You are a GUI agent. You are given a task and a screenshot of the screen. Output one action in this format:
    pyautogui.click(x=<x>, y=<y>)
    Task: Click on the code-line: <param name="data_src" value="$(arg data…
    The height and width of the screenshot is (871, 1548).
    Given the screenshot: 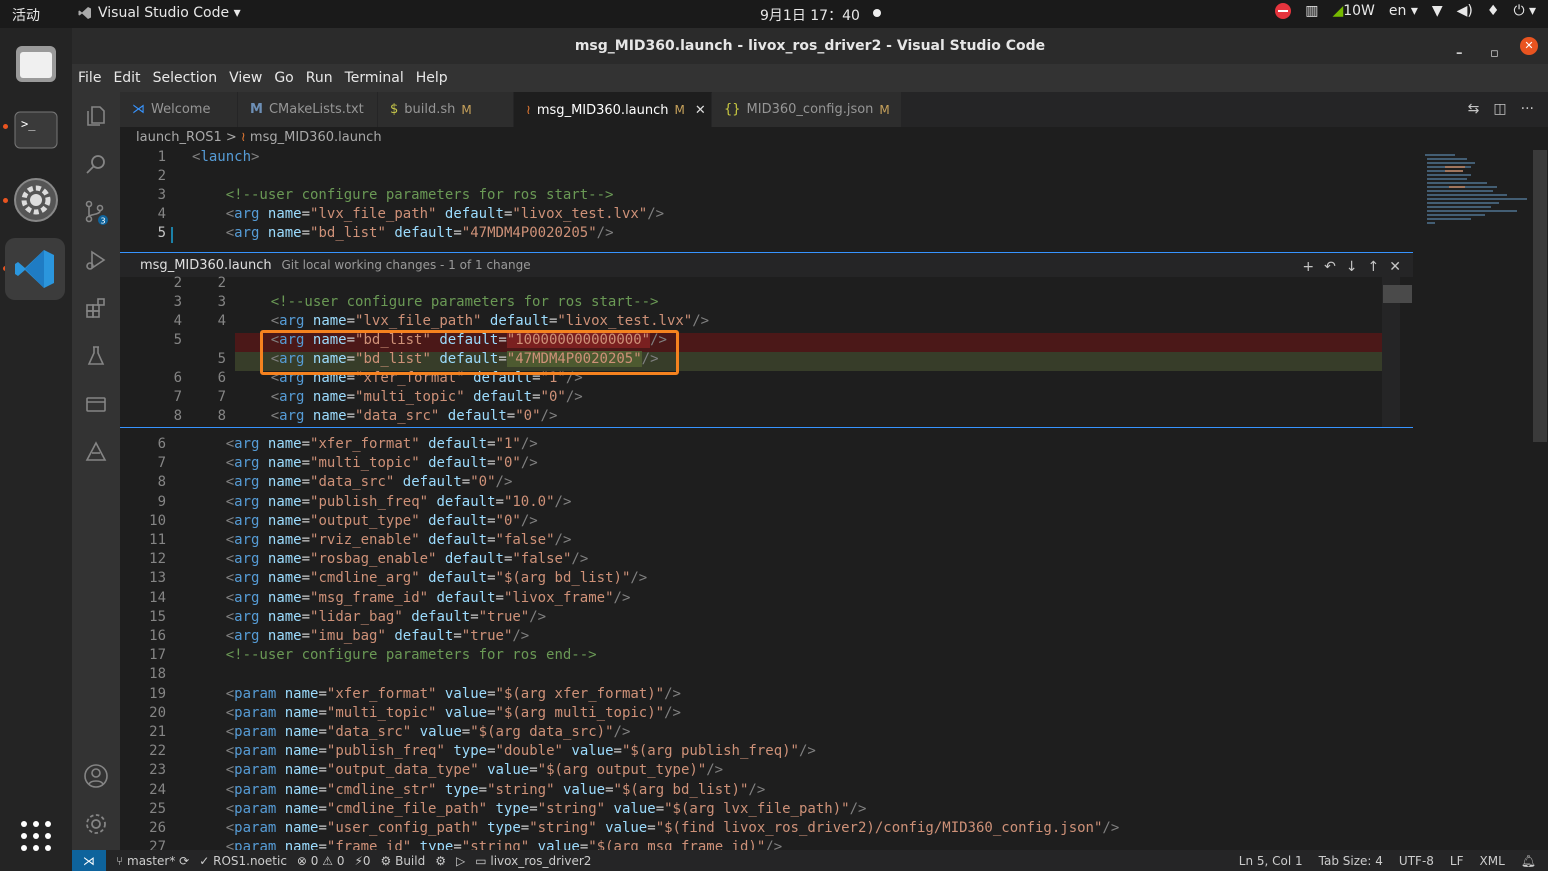 What is the action you would take?
    pyautogui.click(x=411, y=732)
    